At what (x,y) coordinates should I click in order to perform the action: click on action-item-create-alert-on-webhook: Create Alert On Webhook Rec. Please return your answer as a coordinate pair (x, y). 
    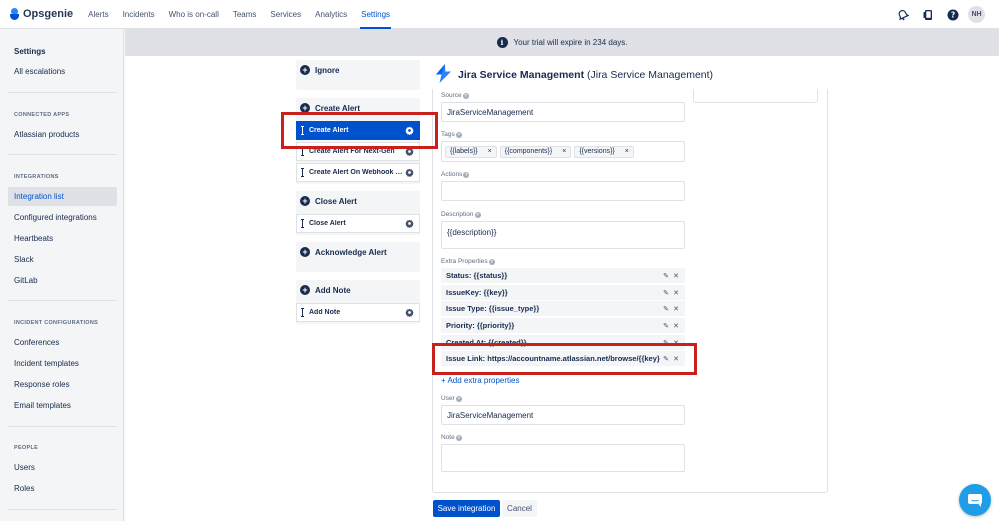
    Looking at the image, I should click on (358, 172).